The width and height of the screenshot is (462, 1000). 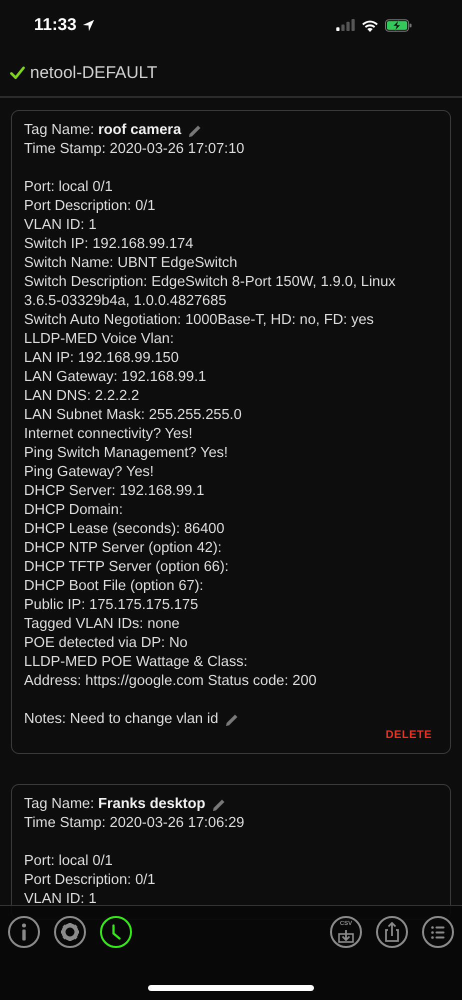 I want to click on timestamp-text: Time Stamp: 2020-03-26 17:06:29, so click(x=135, y=823).